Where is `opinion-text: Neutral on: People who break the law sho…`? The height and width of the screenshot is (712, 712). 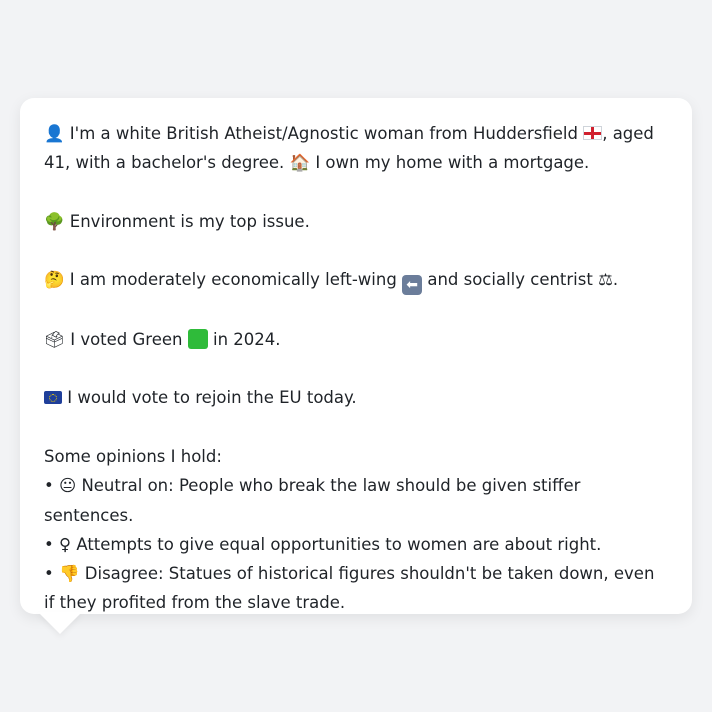
opinion-text: Neutral on: People who break the law sho… is located at coordinates (312, 500).